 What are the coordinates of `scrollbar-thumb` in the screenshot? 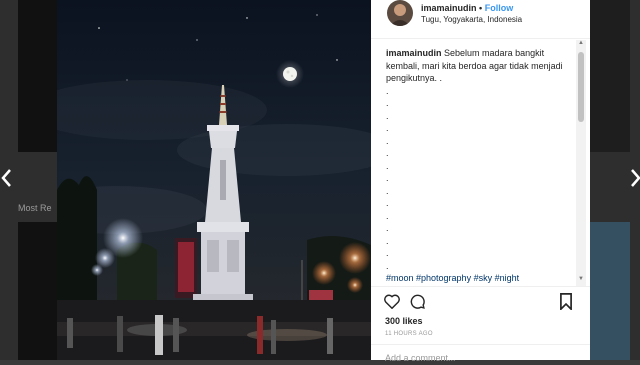 It's located at (581, 87).